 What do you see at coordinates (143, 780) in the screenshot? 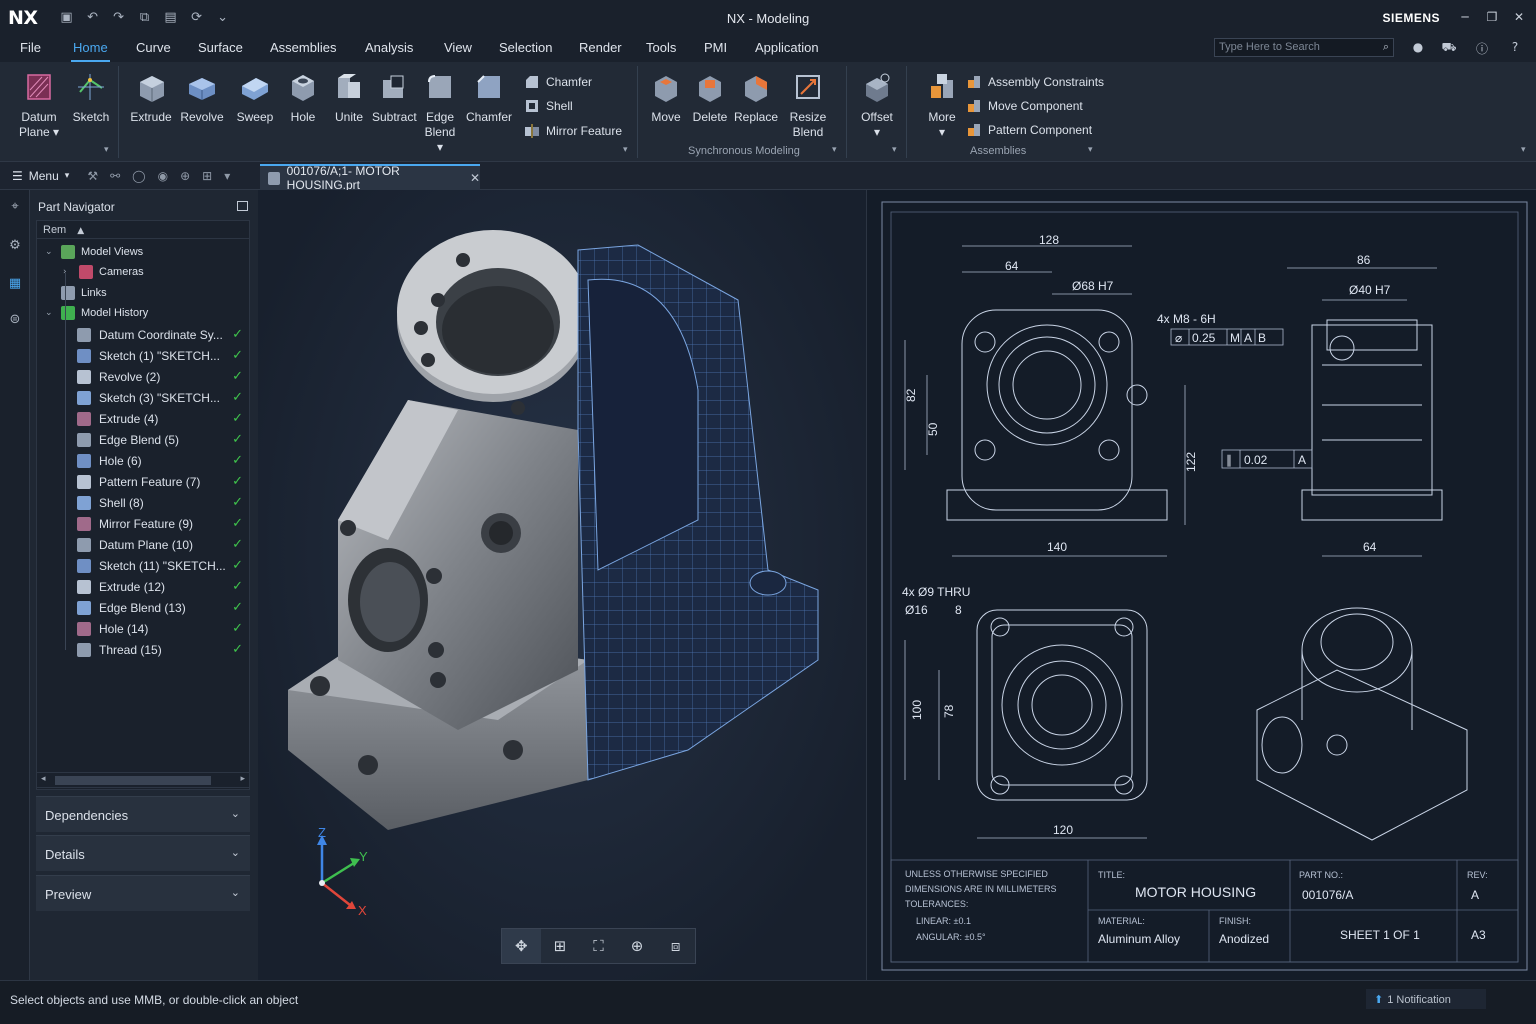
I see `horizontal-scrollbar: ◂ ▸` at bounding box center [143, 780].